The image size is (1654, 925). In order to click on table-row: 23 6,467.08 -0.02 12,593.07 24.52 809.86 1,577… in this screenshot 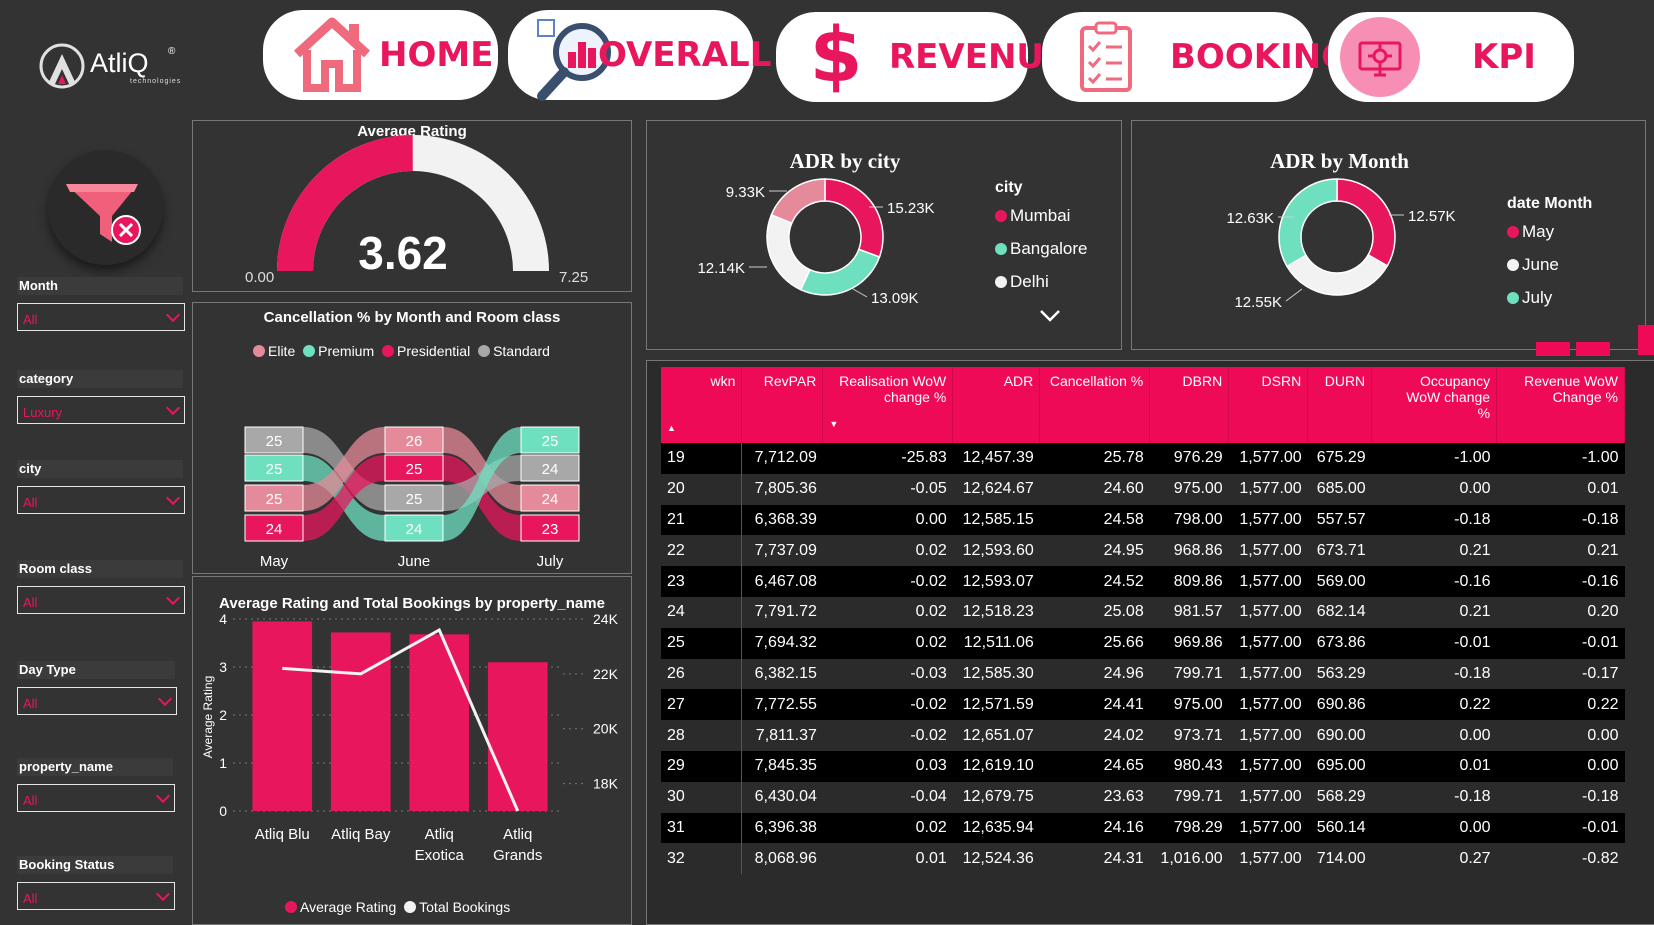, I will do `click(1143, 581)`.